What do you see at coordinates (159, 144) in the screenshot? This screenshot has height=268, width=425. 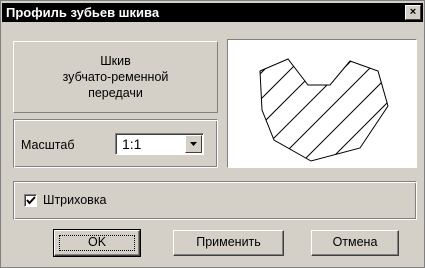 I see `scale-select: 1:1` at bounding box center [159, 144].